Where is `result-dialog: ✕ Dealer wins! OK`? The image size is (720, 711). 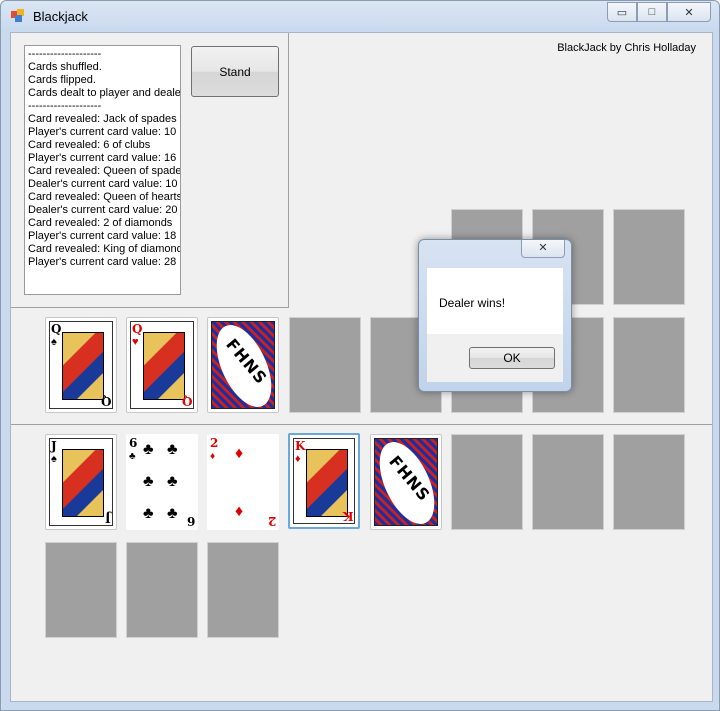
result-dialog: ✕ Dealer wins! OK is located at coordinates (495, 315).